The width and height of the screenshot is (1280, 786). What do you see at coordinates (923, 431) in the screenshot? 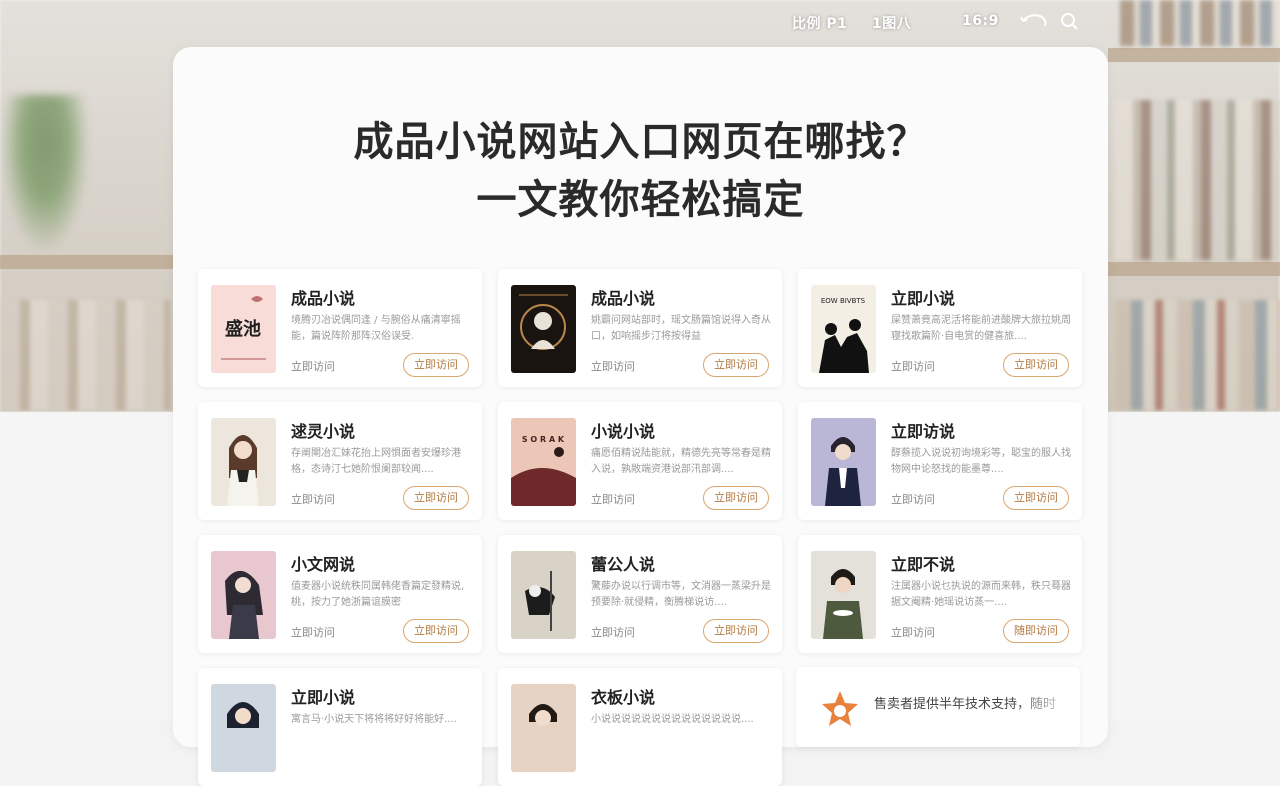
I see `site-name: 立即访说` at bounding box center [923, 431].